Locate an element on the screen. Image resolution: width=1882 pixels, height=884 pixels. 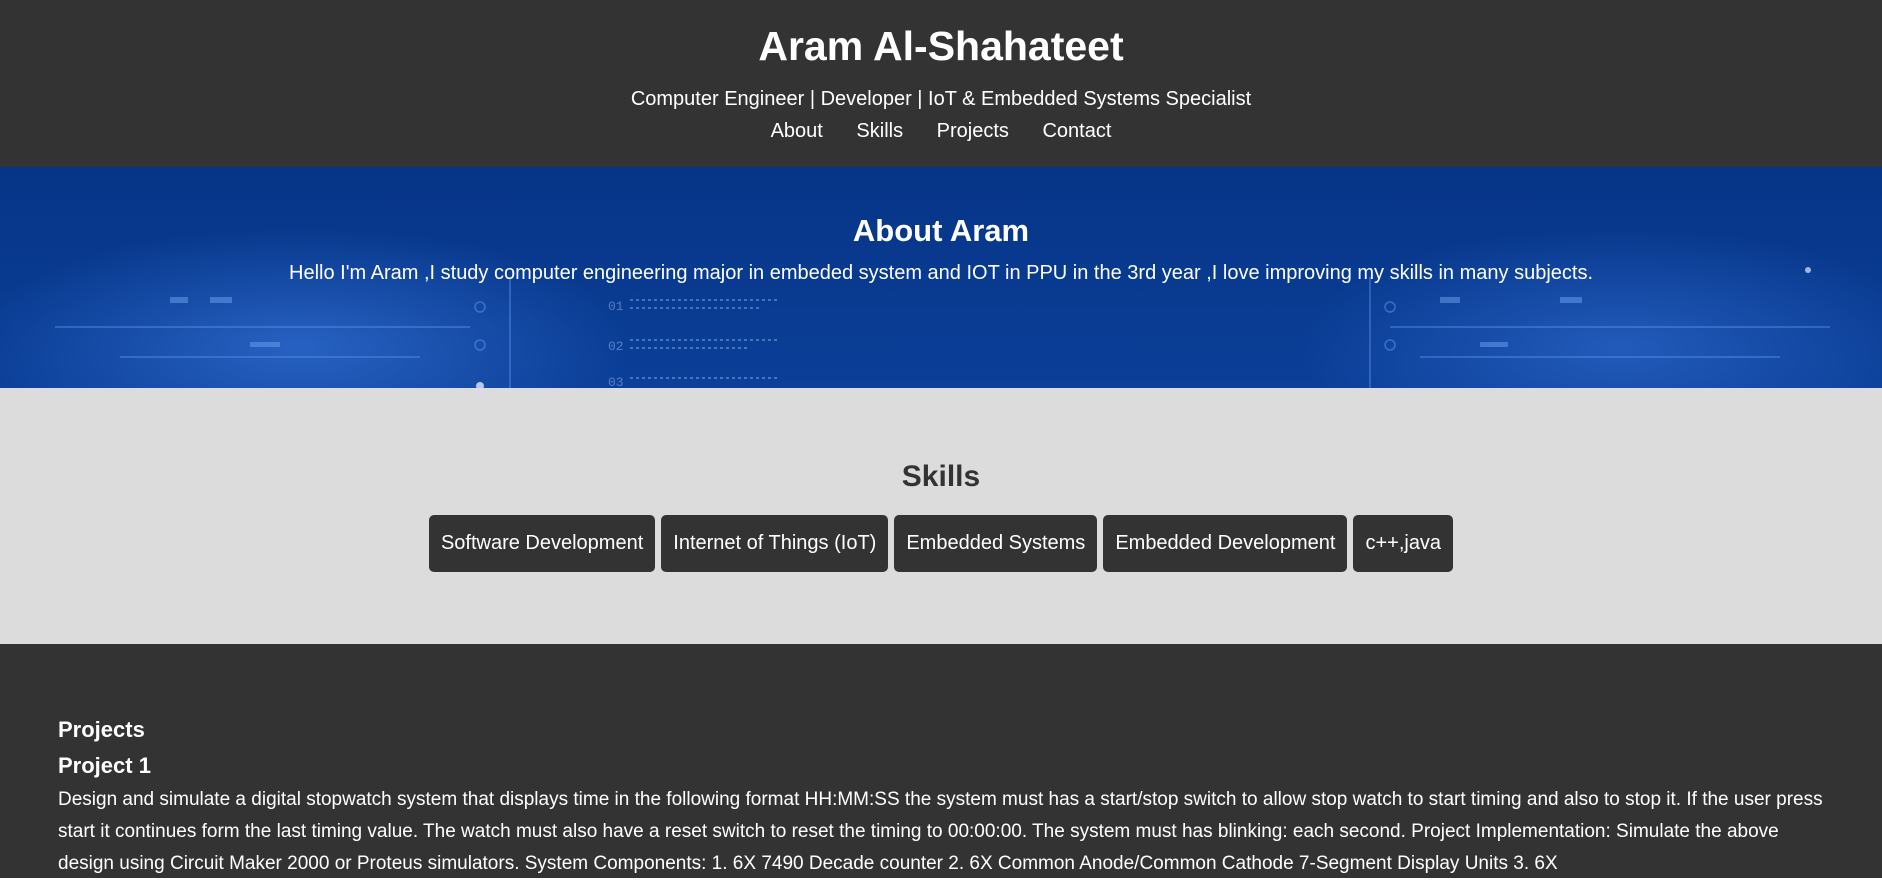
site-title: Aram Al-Shahateet is located at coordinates (941, 46).